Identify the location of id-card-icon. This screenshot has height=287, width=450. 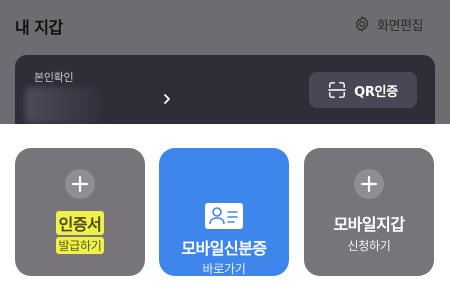
(224, 216).